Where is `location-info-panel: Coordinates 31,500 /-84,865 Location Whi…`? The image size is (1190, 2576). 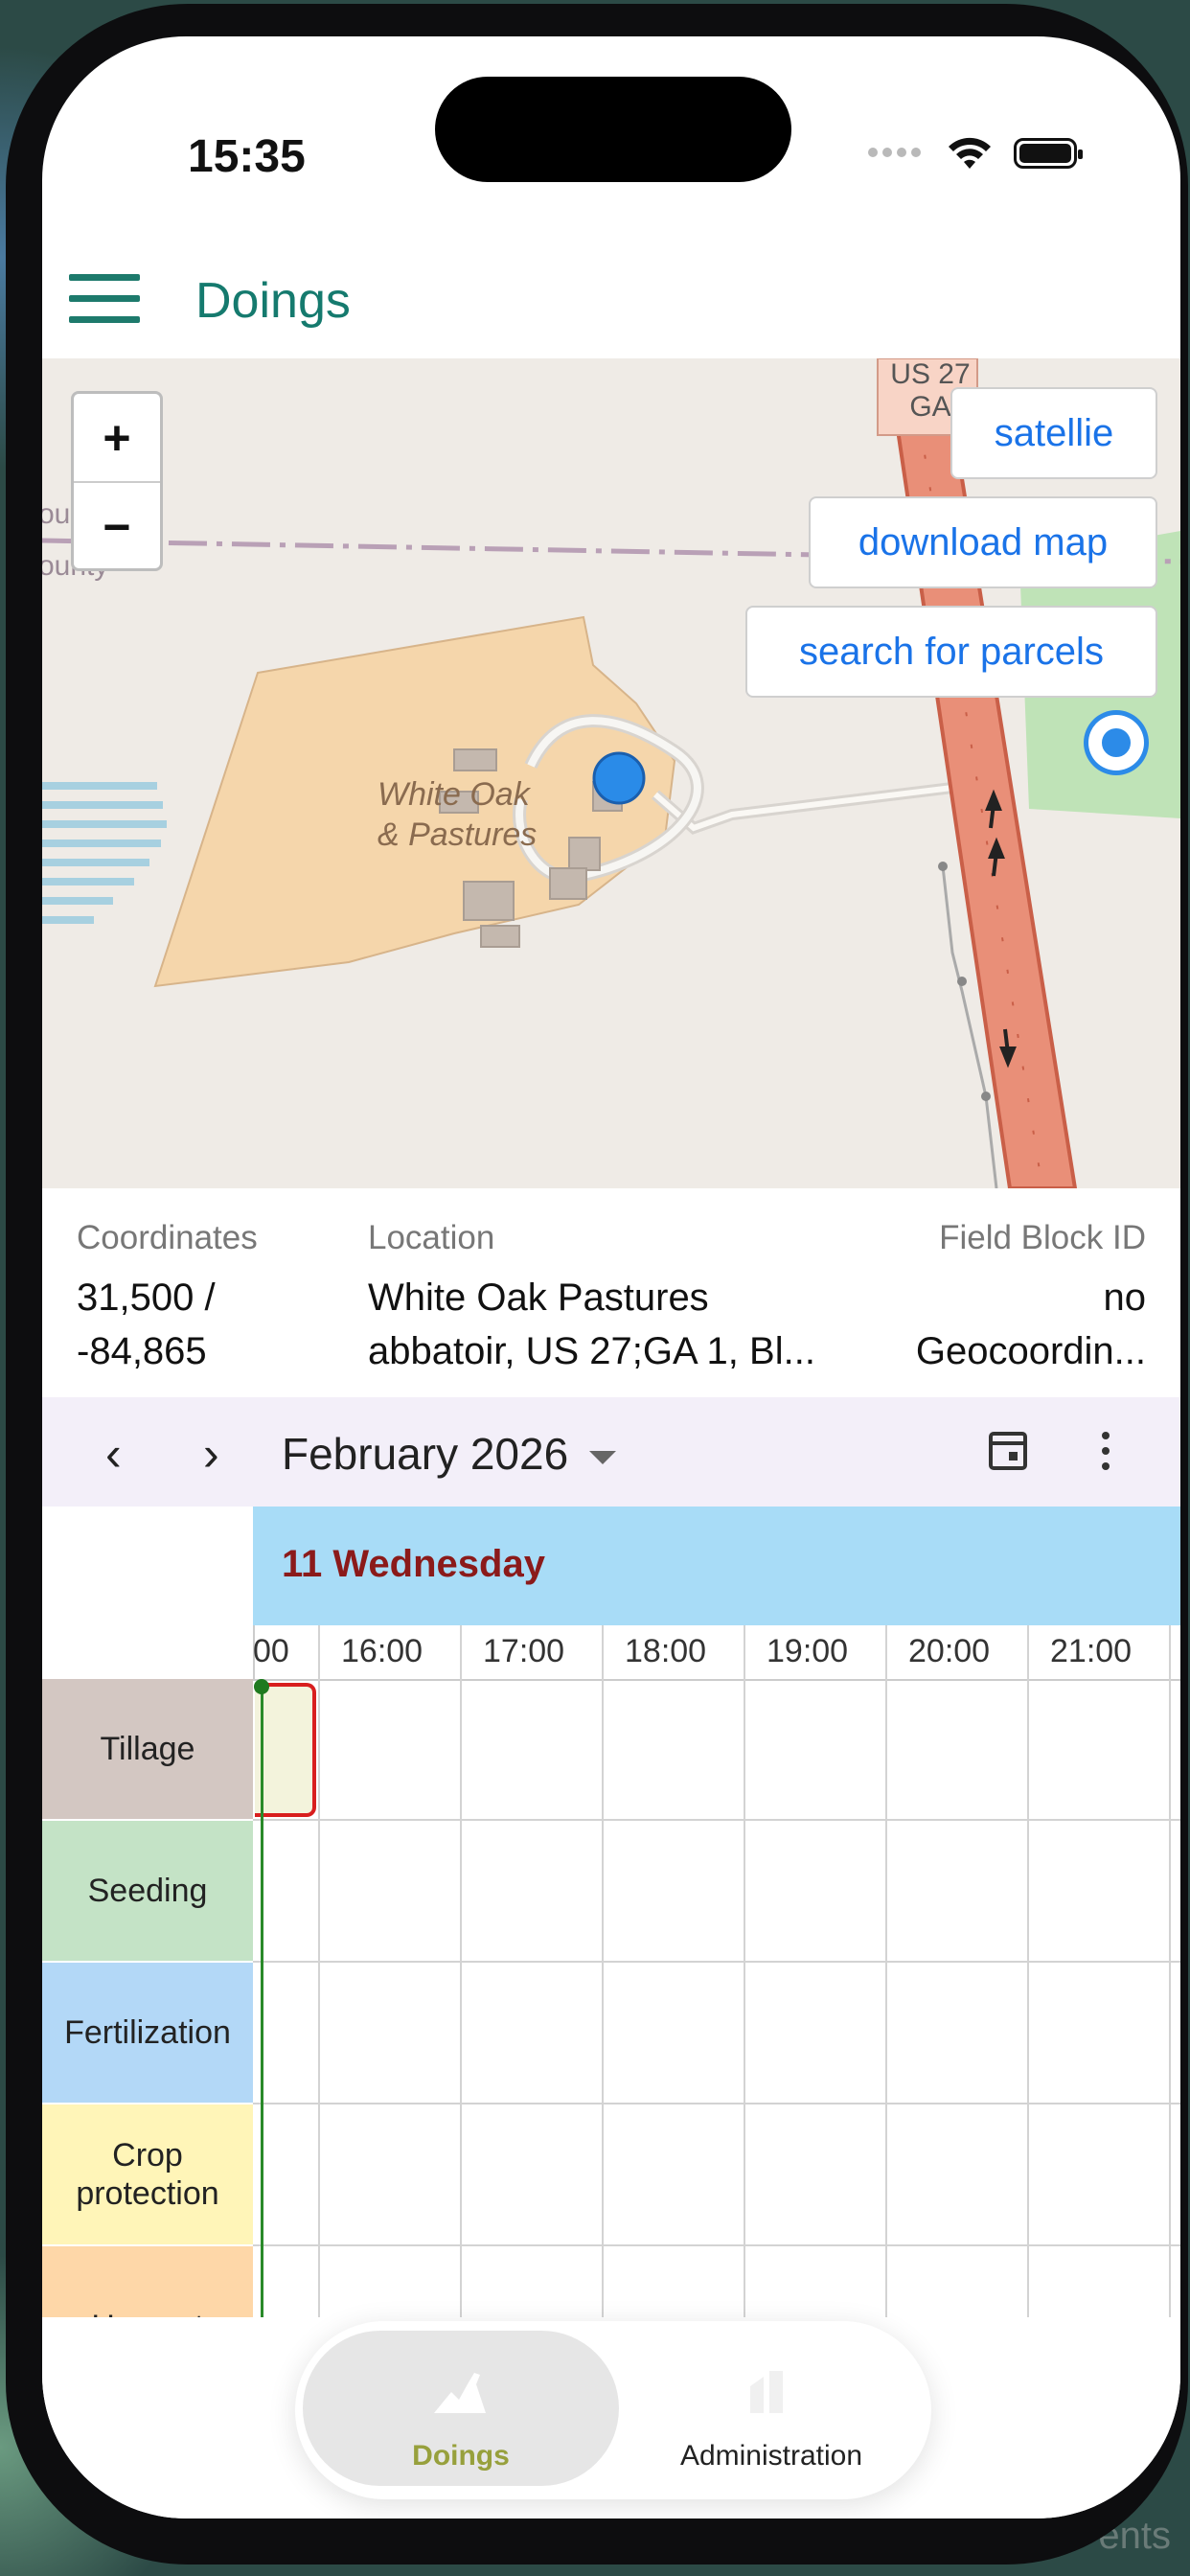 location-info-panel: Coordinates 31,500 /-84,865 Location Whi… is located at coordinates (611, 1292).